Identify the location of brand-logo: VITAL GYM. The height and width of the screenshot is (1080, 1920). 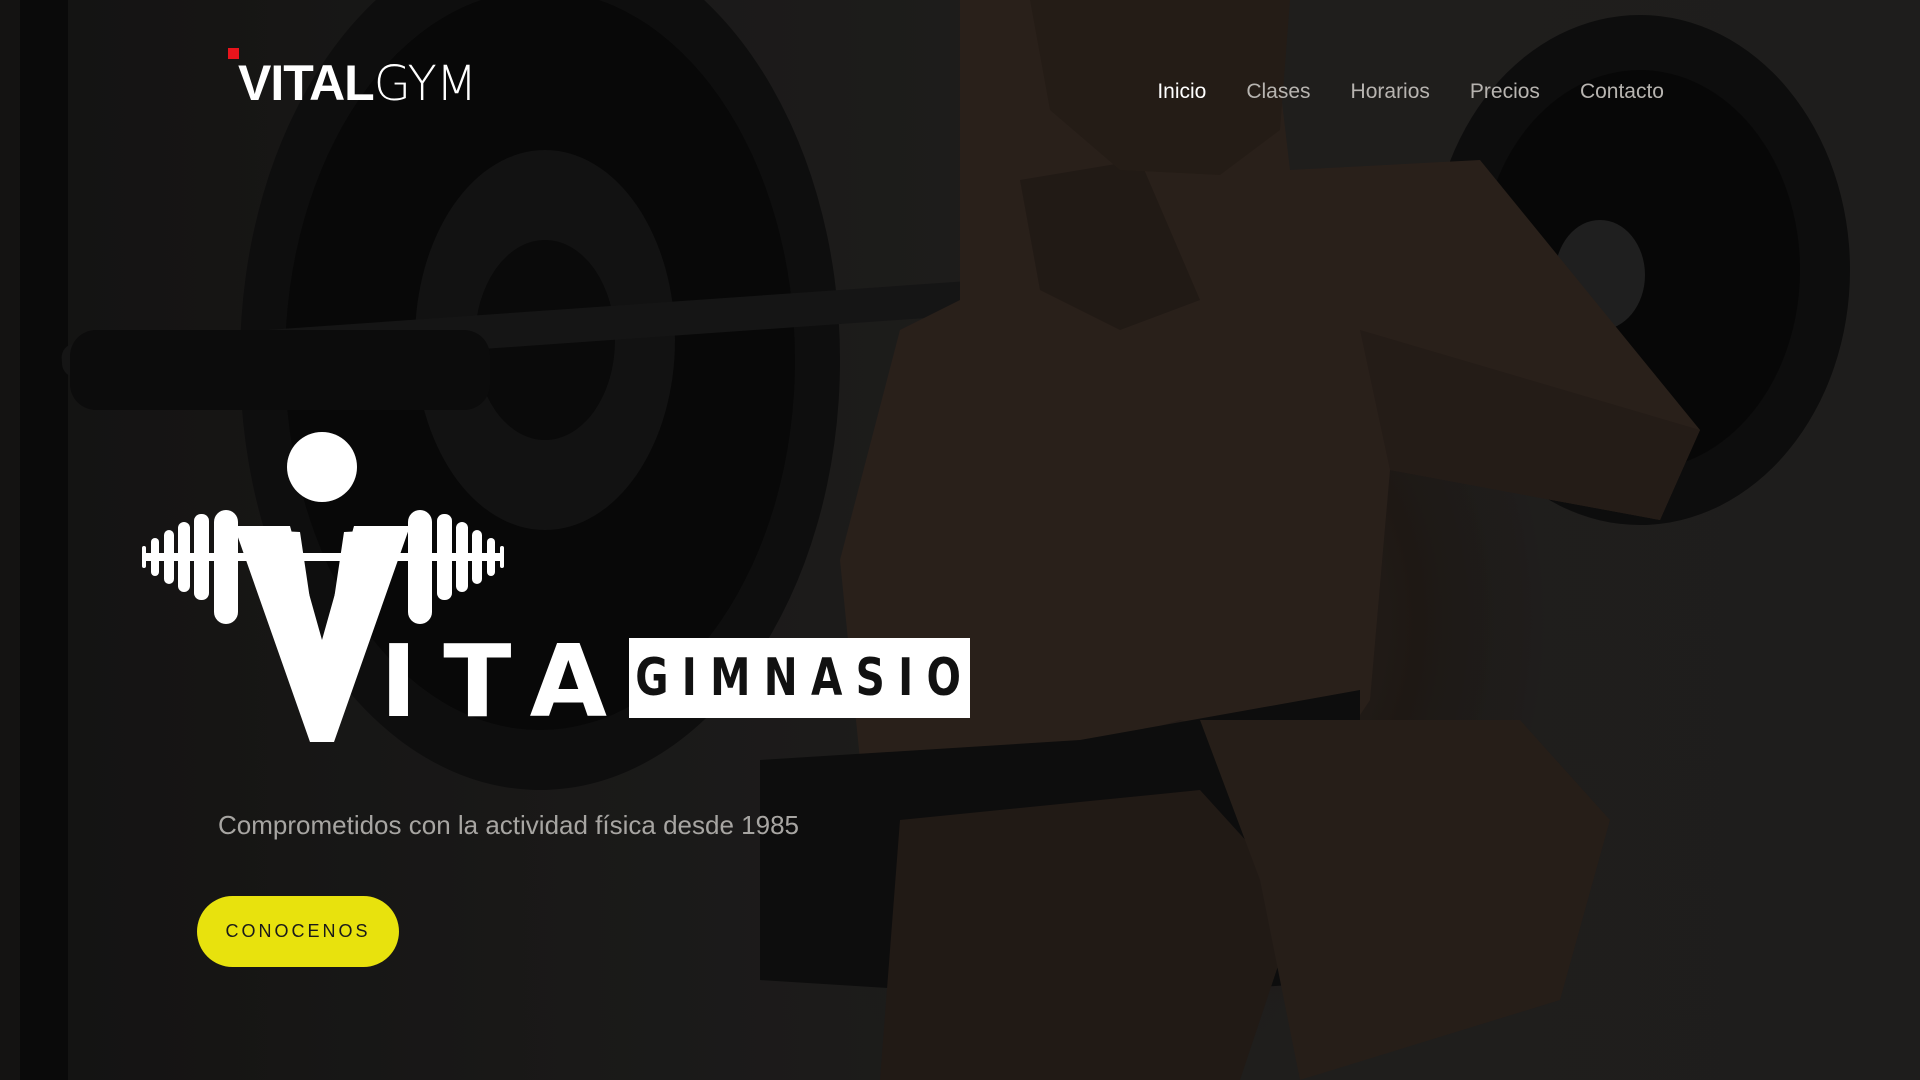
(352, 78).